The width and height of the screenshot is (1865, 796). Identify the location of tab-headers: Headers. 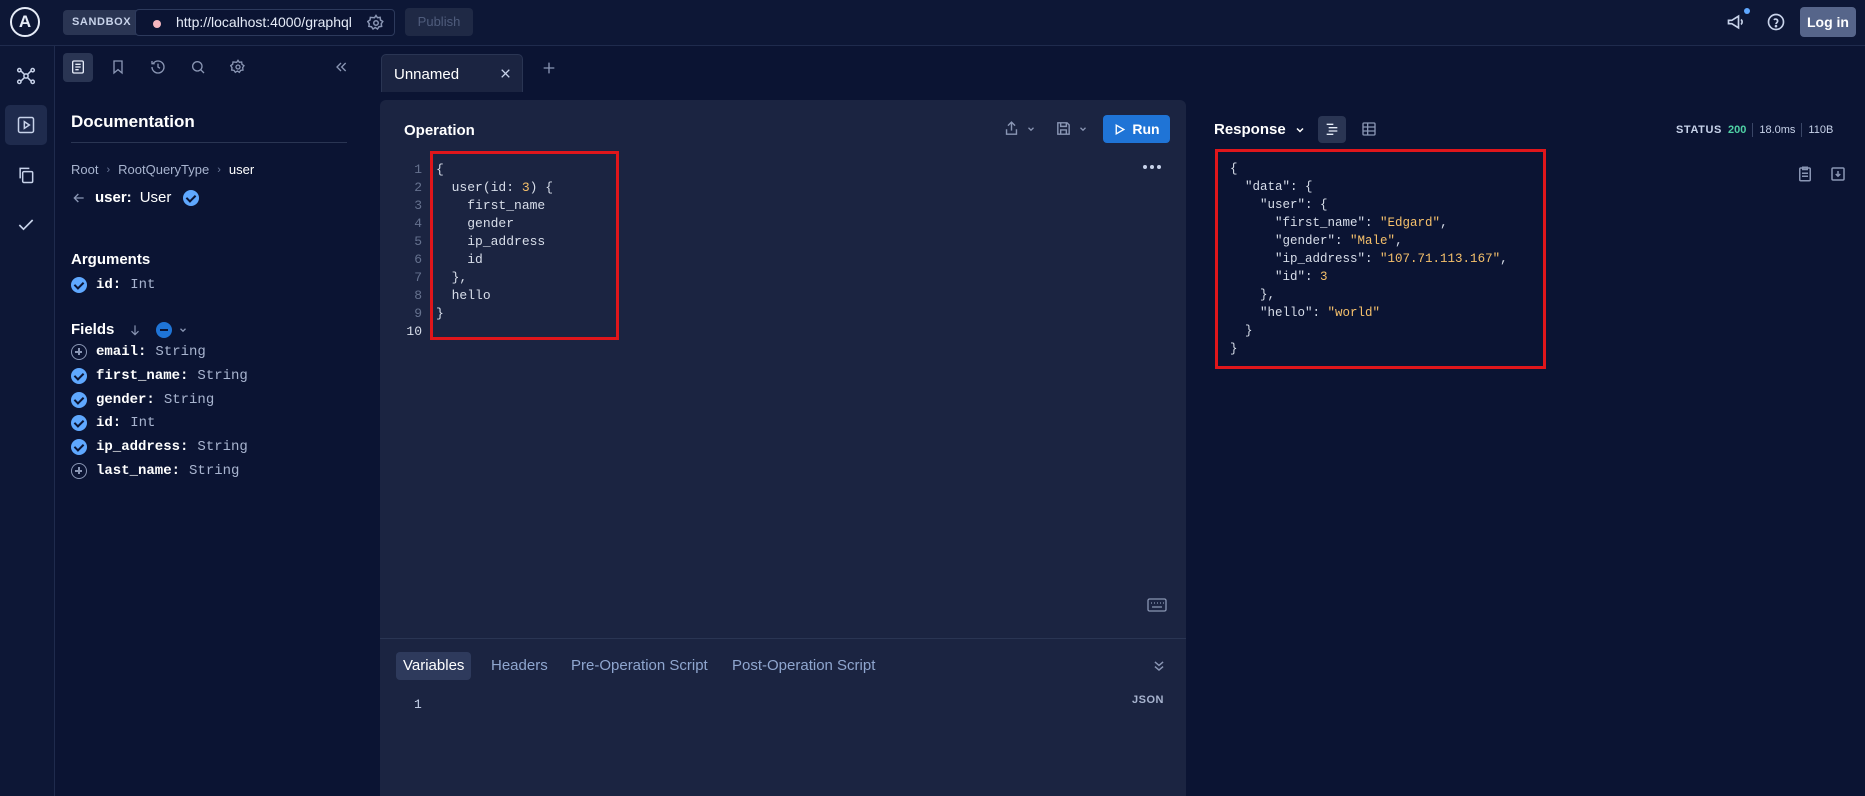
(519, 666).